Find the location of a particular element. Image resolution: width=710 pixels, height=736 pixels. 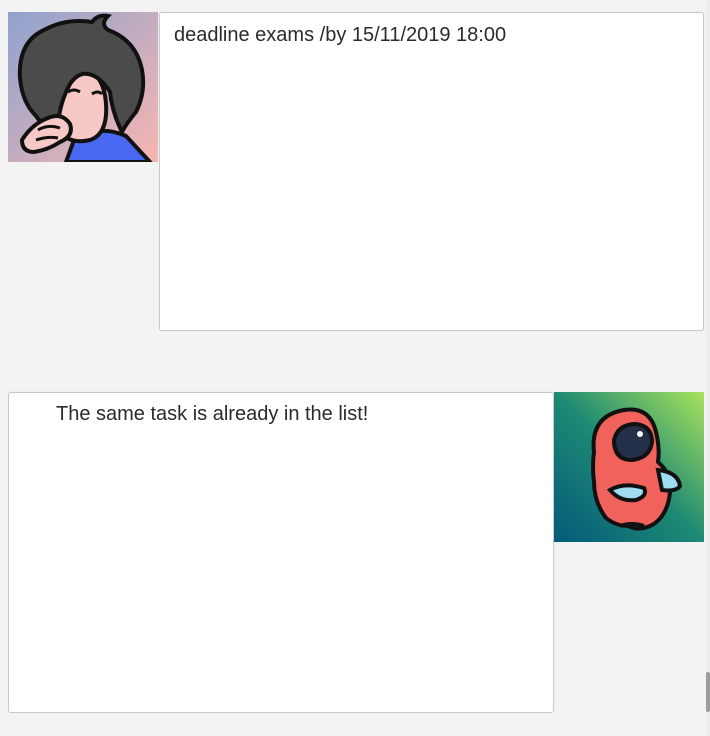

scrollbar-thumb is located at coordinates (708, 692).